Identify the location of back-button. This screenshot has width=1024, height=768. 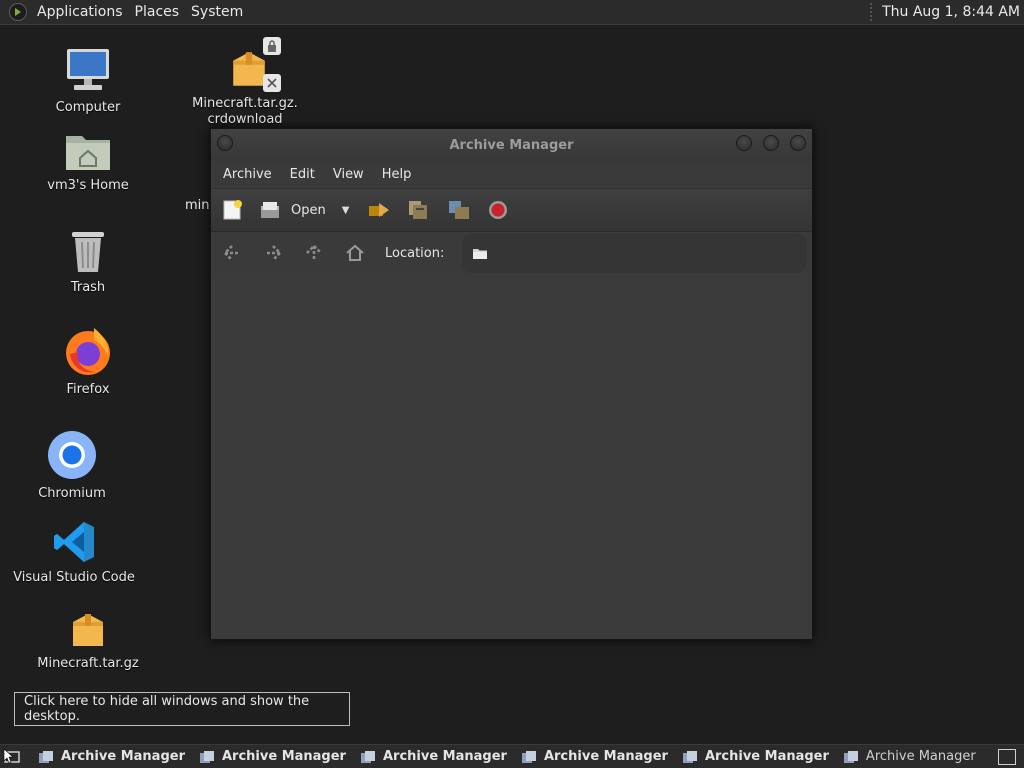
(232, 253).